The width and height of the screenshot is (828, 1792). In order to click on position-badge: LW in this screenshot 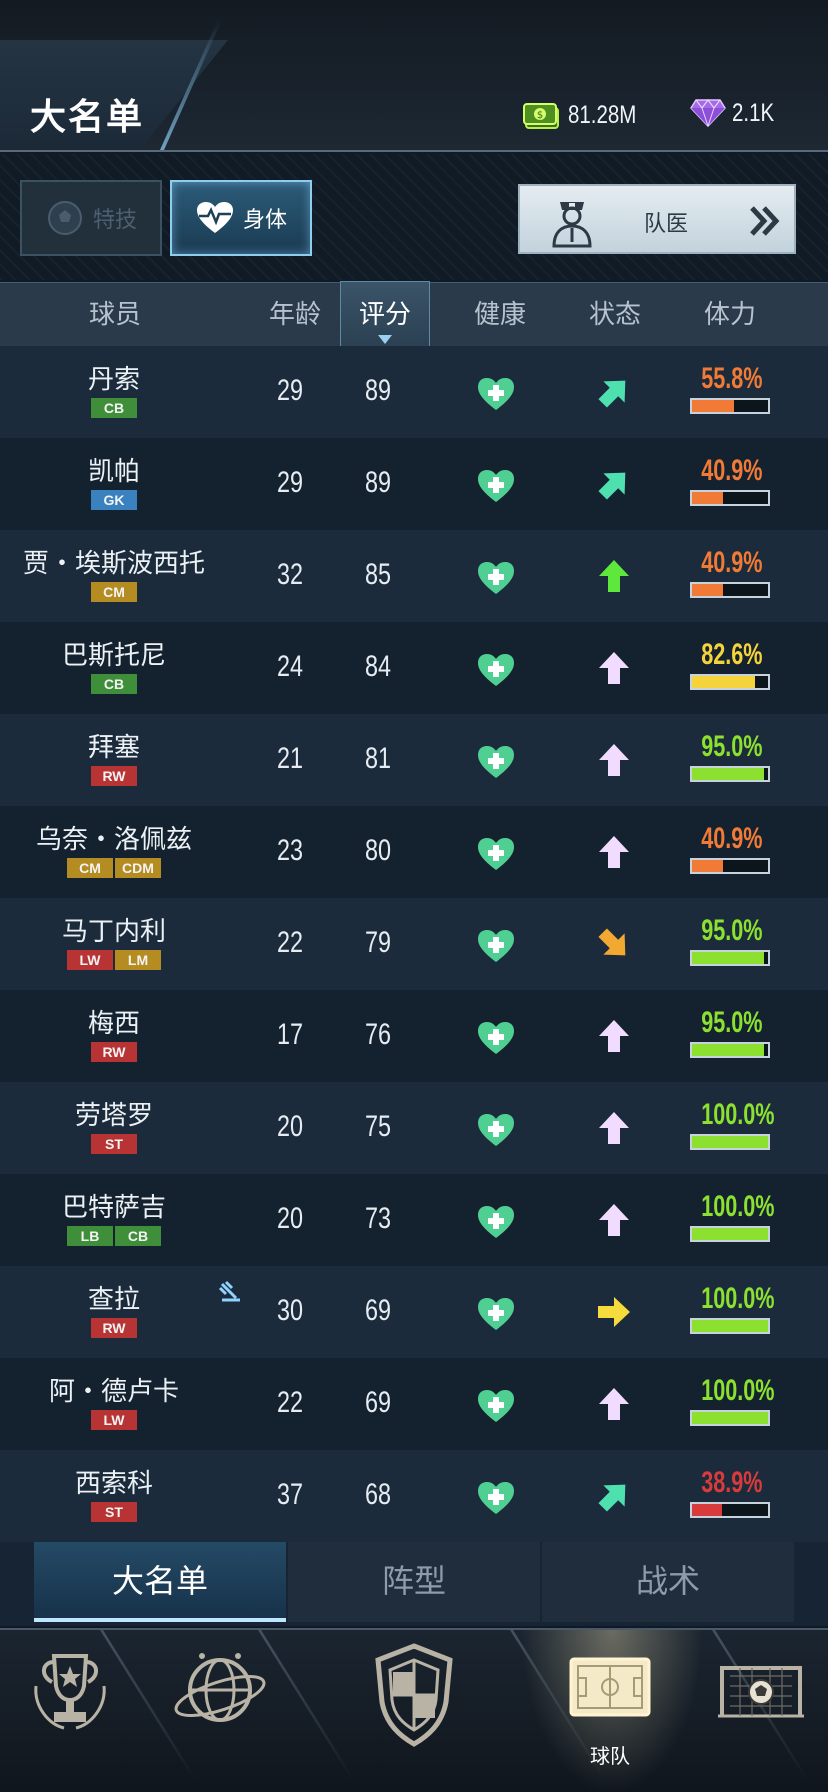, I will do `click(90, 960)`.